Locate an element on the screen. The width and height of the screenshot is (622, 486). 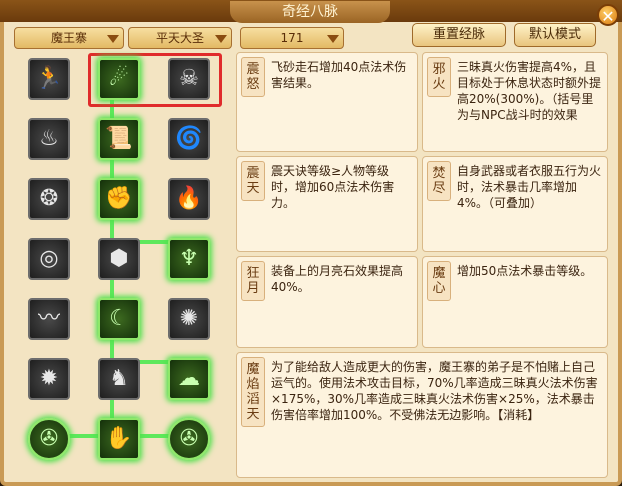
points-dropdown: 171 is located at coordinates (292, 38).